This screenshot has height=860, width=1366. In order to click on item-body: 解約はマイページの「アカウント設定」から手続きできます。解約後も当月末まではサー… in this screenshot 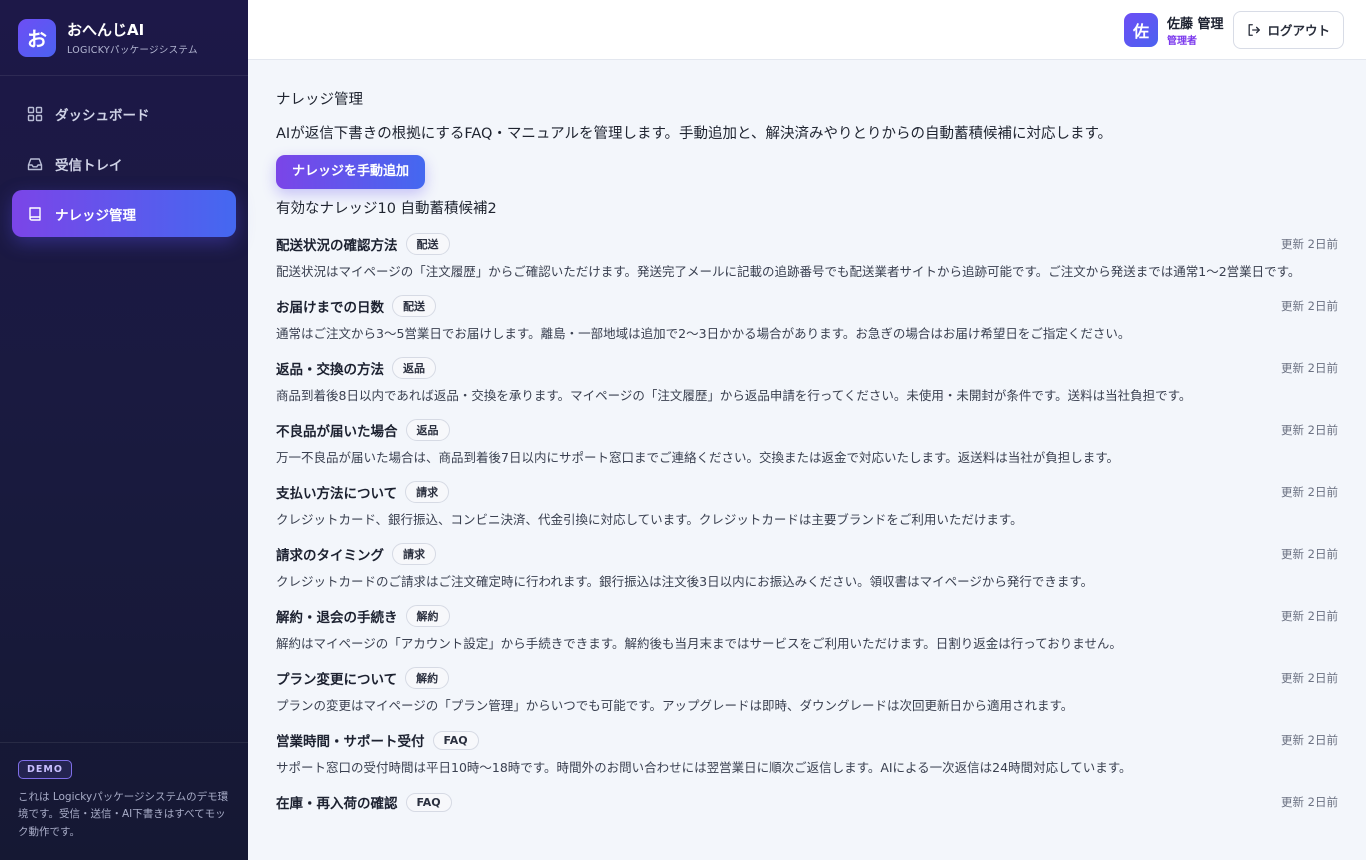, I will do `click(699, 643)`.